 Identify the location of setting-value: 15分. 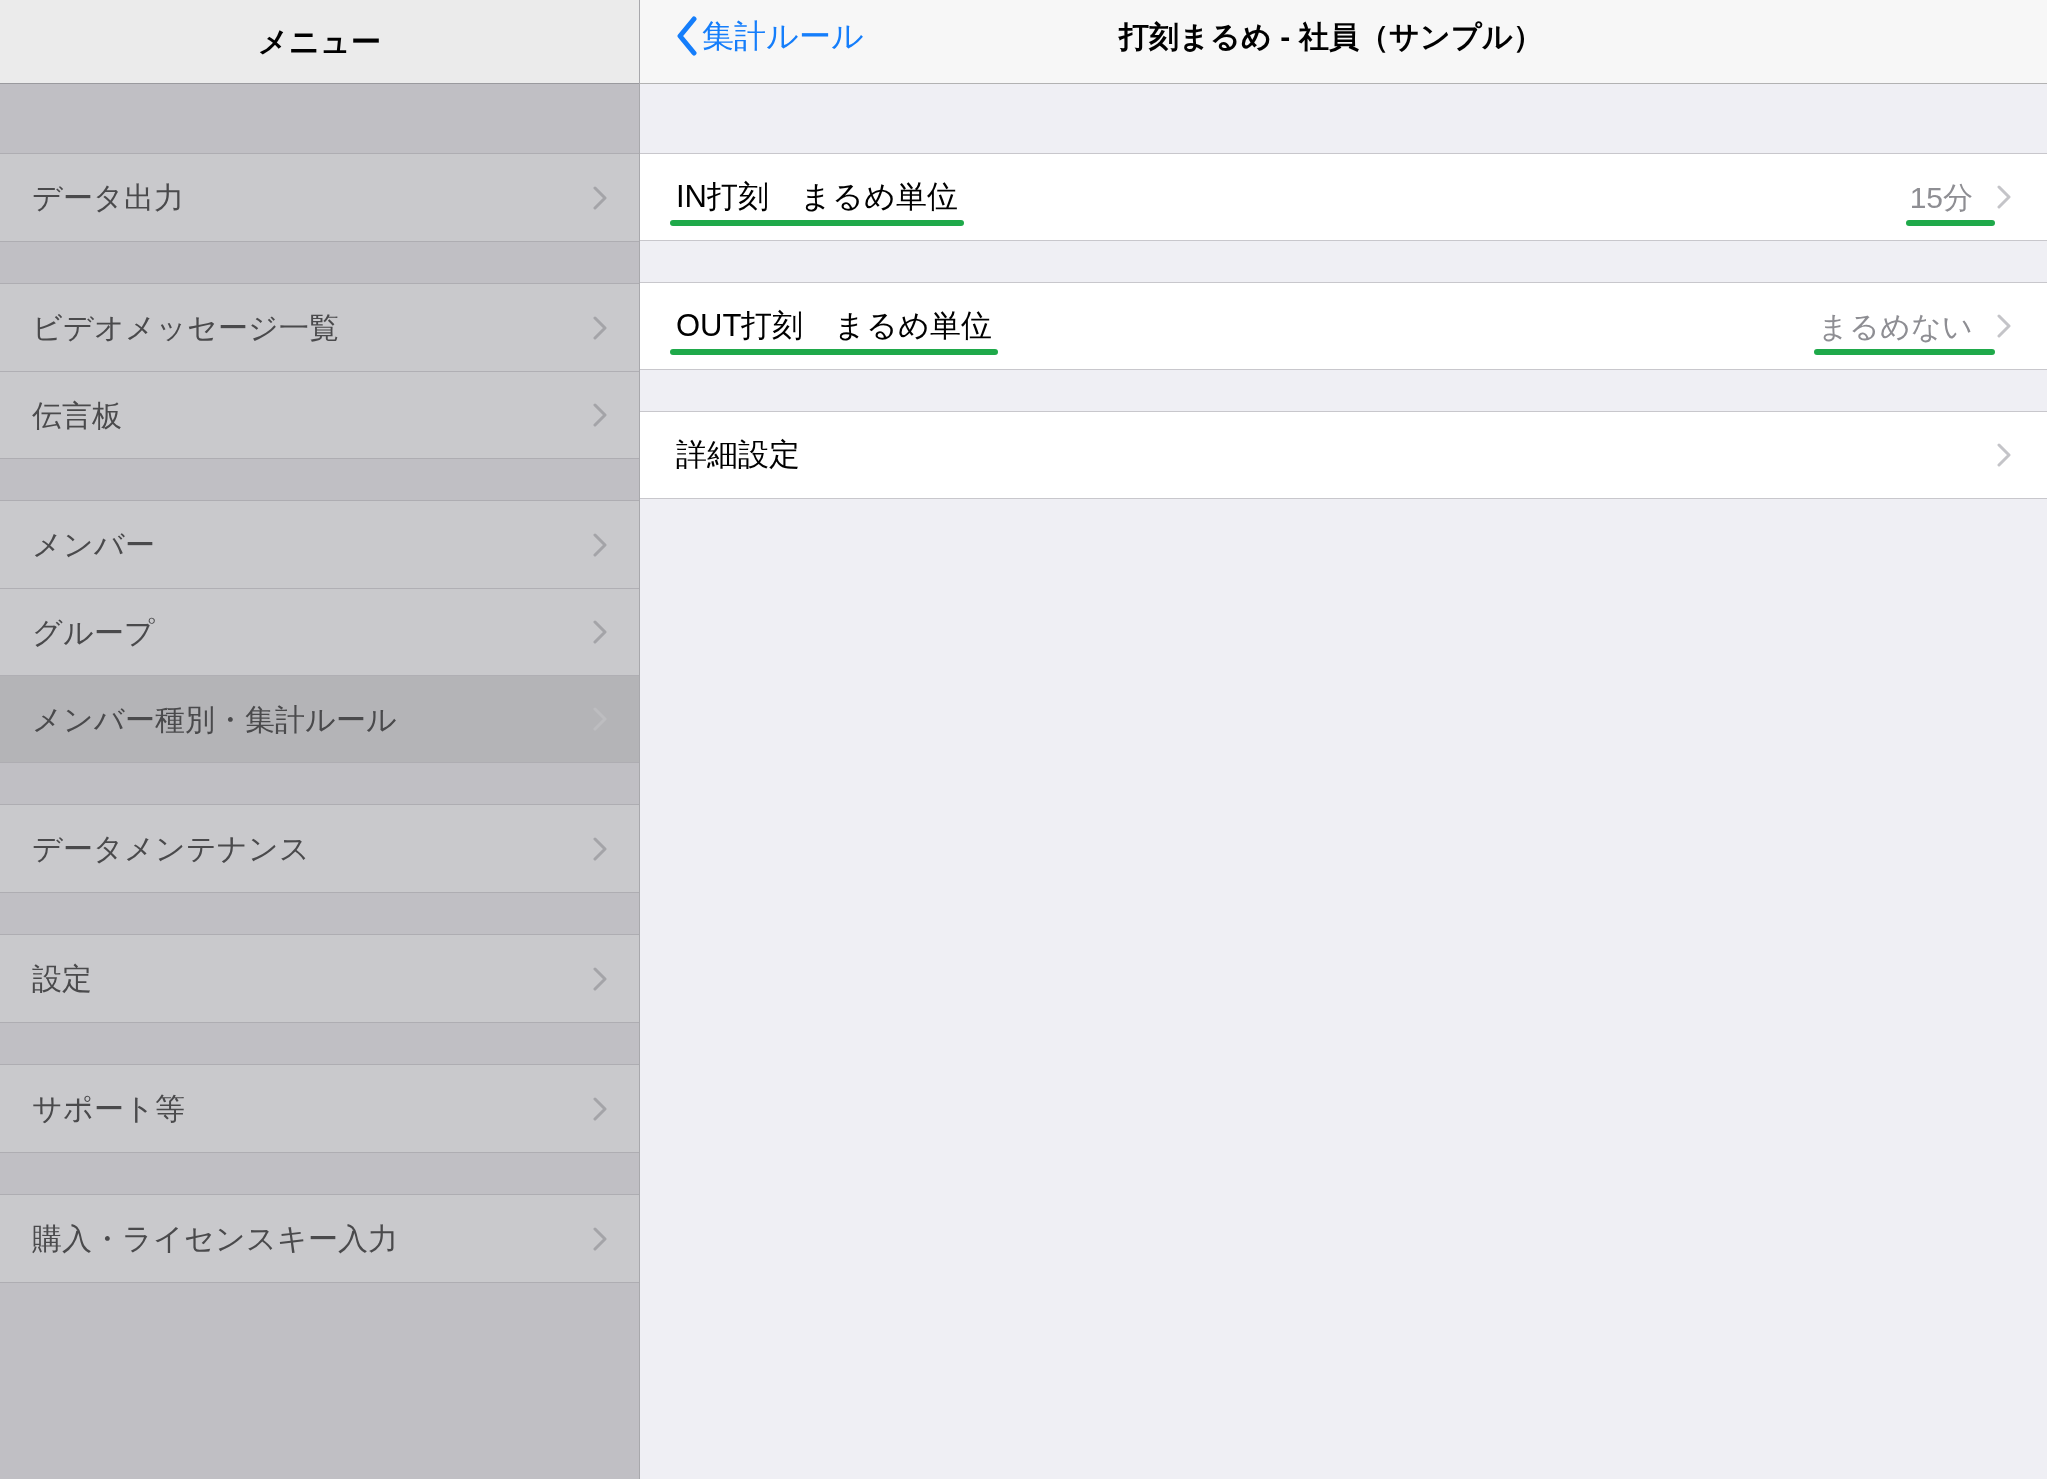
(1941, 197).